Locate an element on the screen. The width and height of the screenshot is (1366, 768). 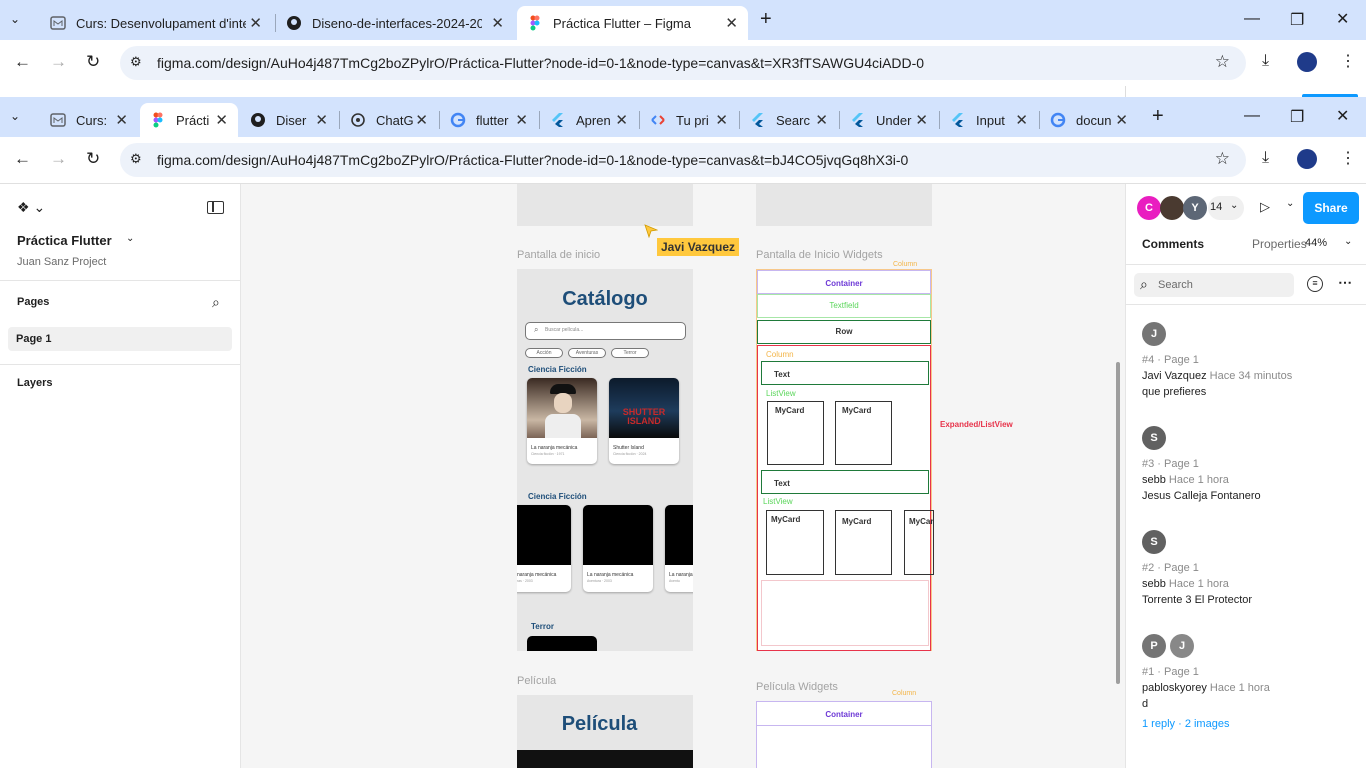
frame-label-pelicula-widgets: Película Widgets is located at coordinates (797, 687).